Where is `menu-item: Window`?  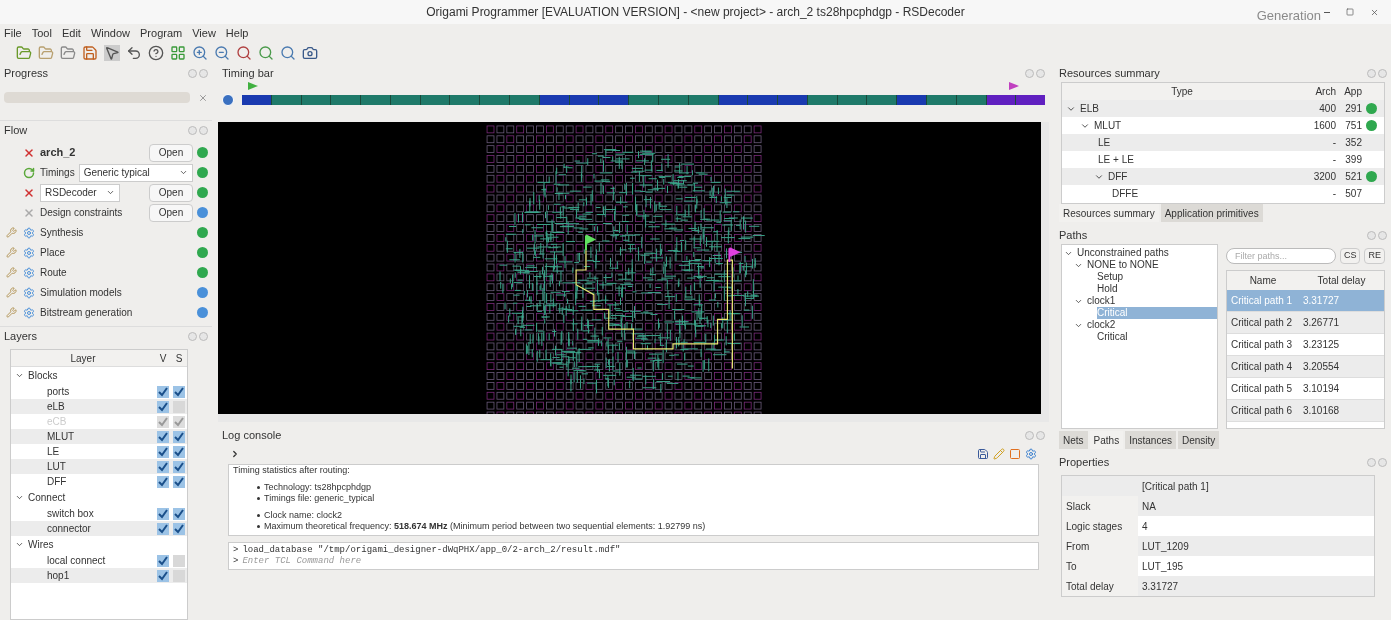
menu-item: Window is located at coordinates (110, 33).